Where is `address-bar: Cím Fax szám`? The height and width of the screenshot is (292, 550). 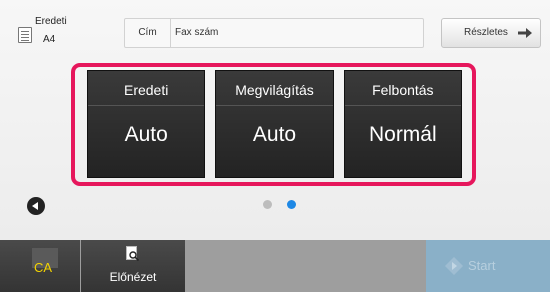
address-bar: Cím Fax szám is located at coordinates (274, 33).